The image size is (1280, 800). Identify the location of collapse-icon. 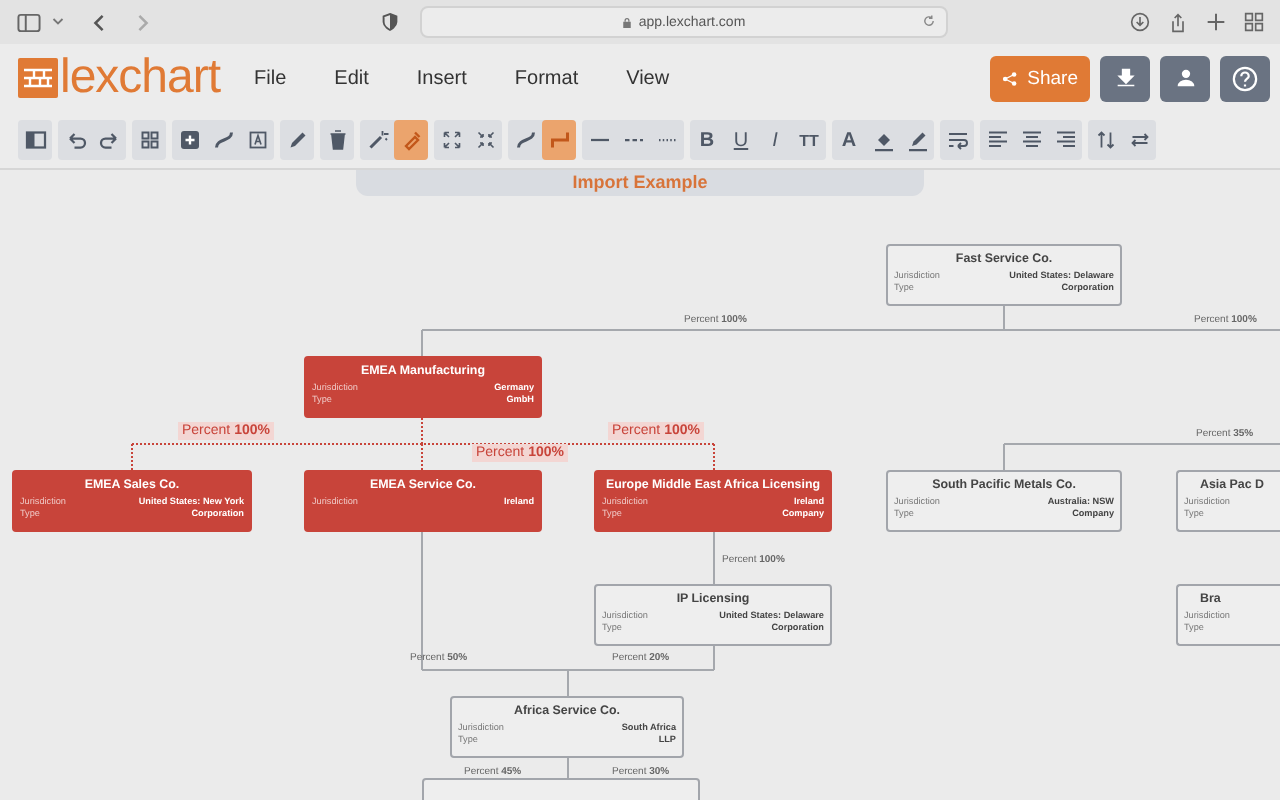
(485, 140).